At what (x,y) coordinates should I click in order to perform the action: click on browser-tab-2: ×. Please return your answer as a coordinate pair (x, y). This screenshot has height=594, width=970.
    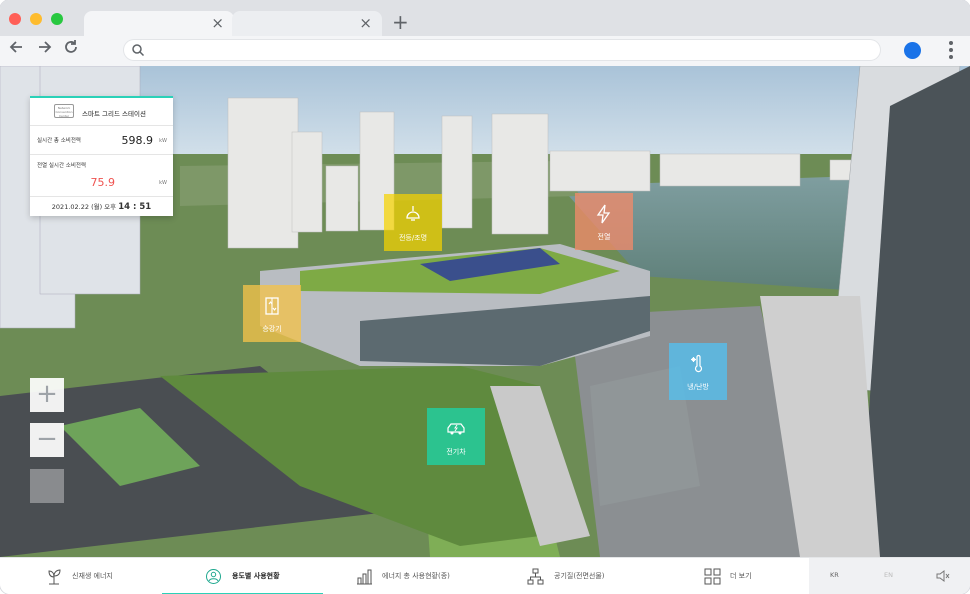
    Looking at the image, I should click on (307, 23).